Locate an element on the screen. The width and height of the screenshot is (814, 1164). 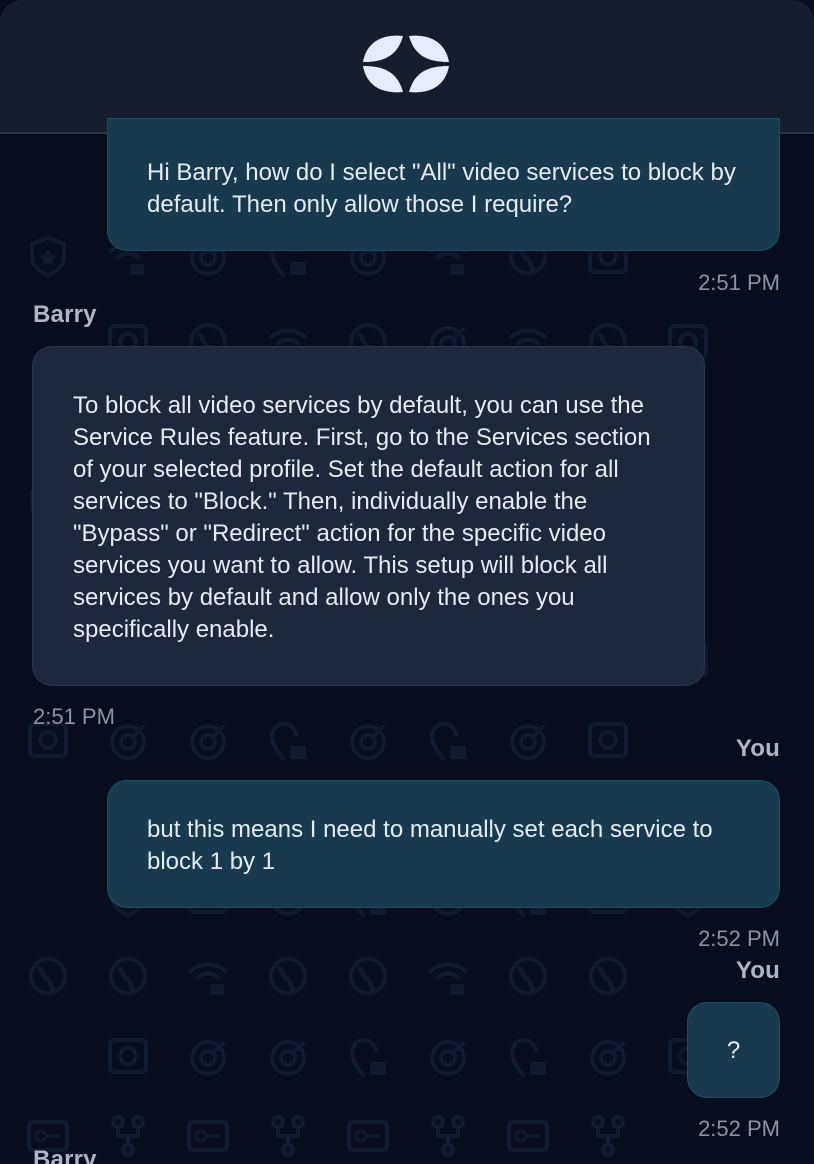
user-message-bubble: ? is located at coordinates (733, 1050).